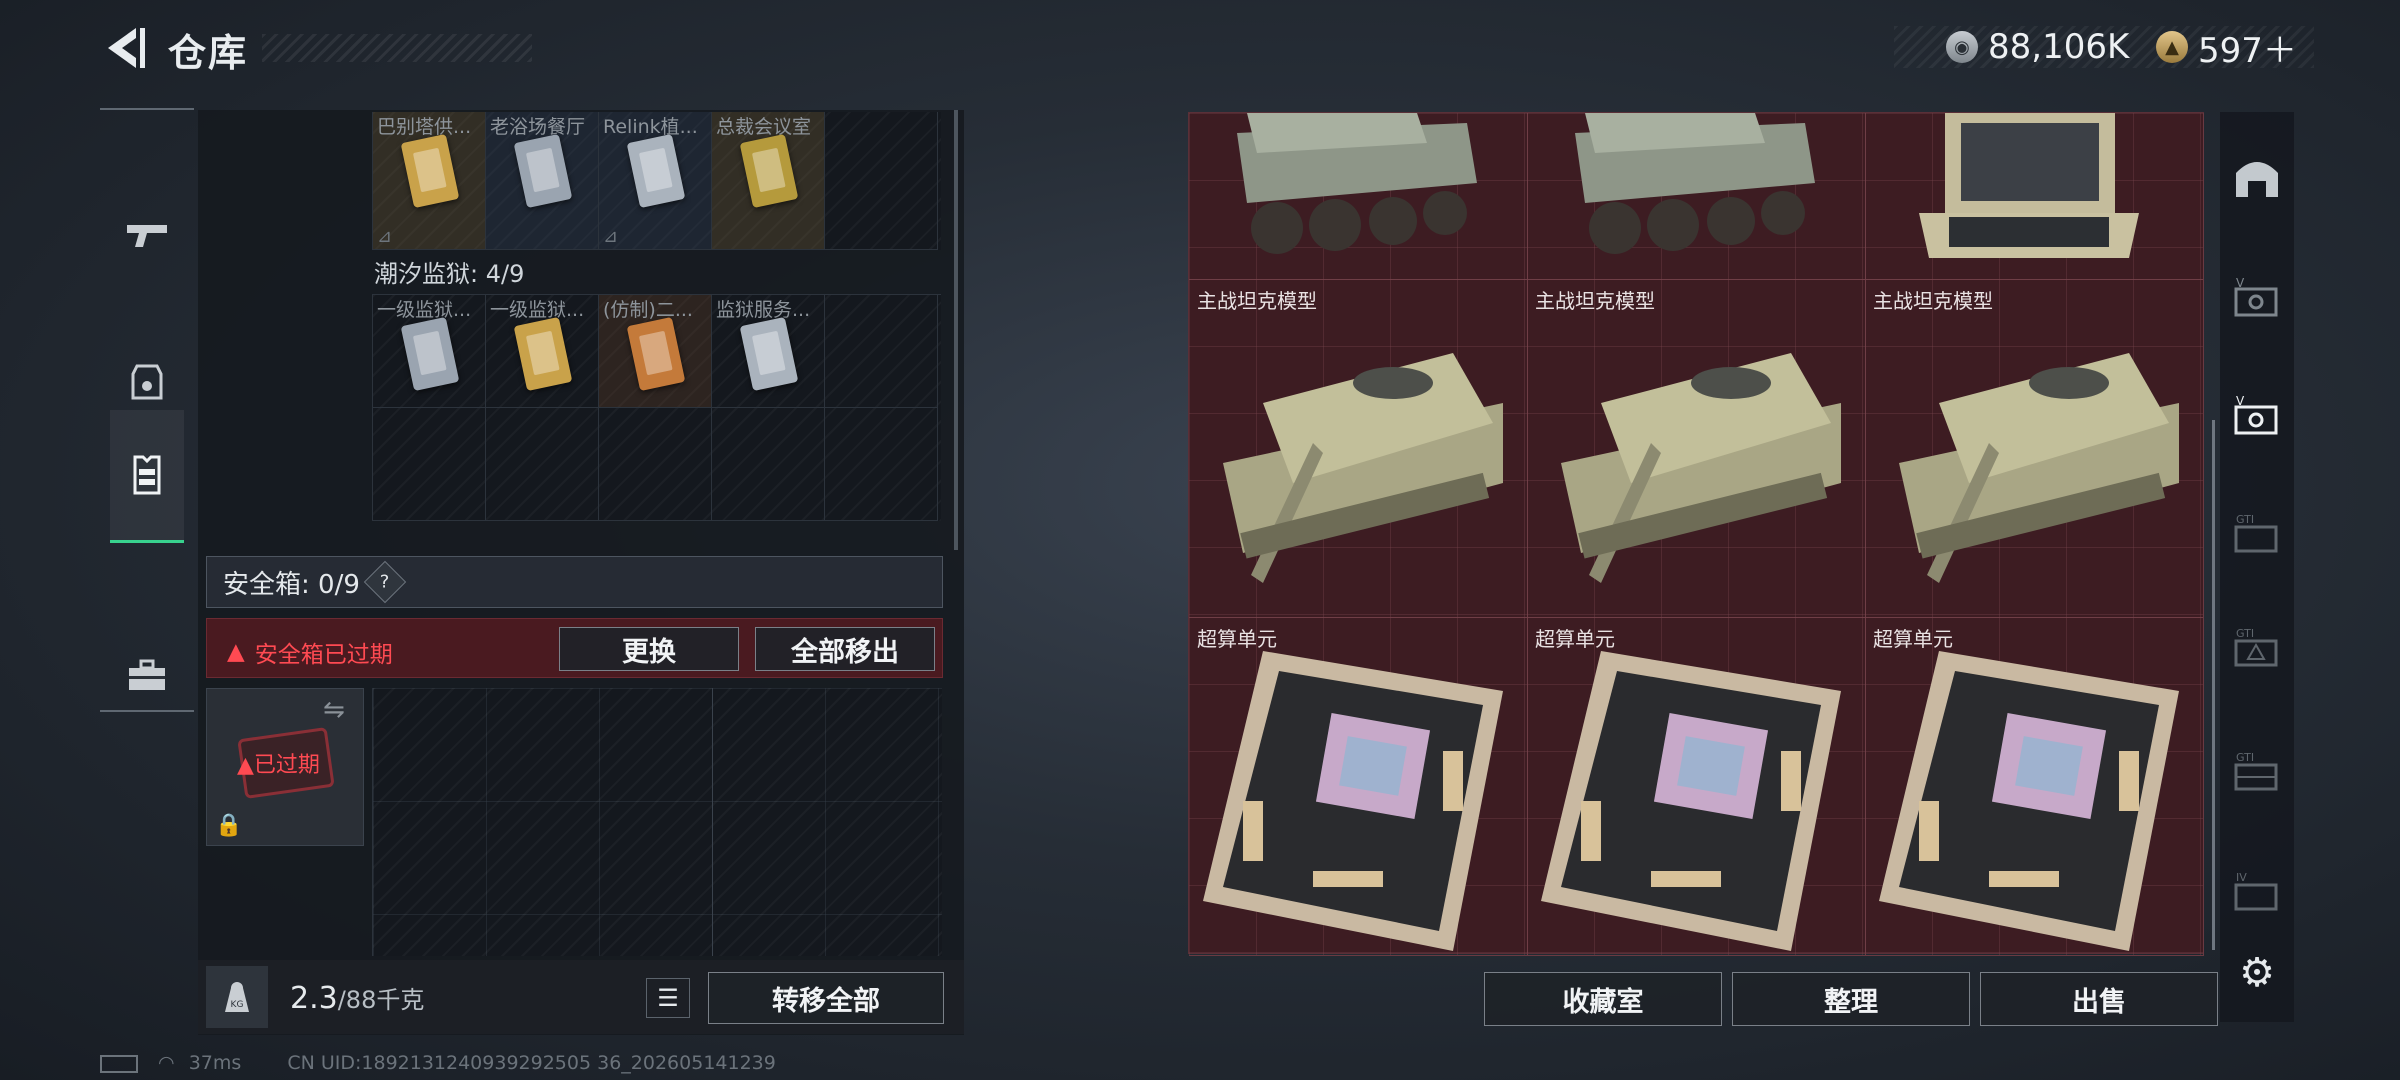 Image resolution: width=2400 pixels, height=1080 pixels. What do you see at coordinates (147, 675) in the screenshot?
I see `nav-tools` at bounding box center [147, 675].